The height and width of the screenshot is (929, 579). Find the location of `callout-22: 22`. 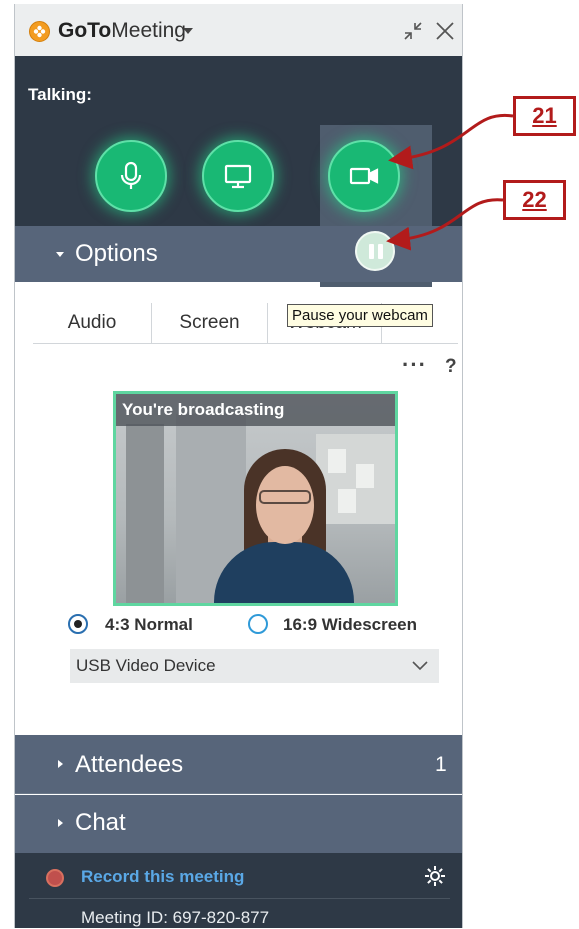

callout-22: 22 is located at coordinates (534, 200).